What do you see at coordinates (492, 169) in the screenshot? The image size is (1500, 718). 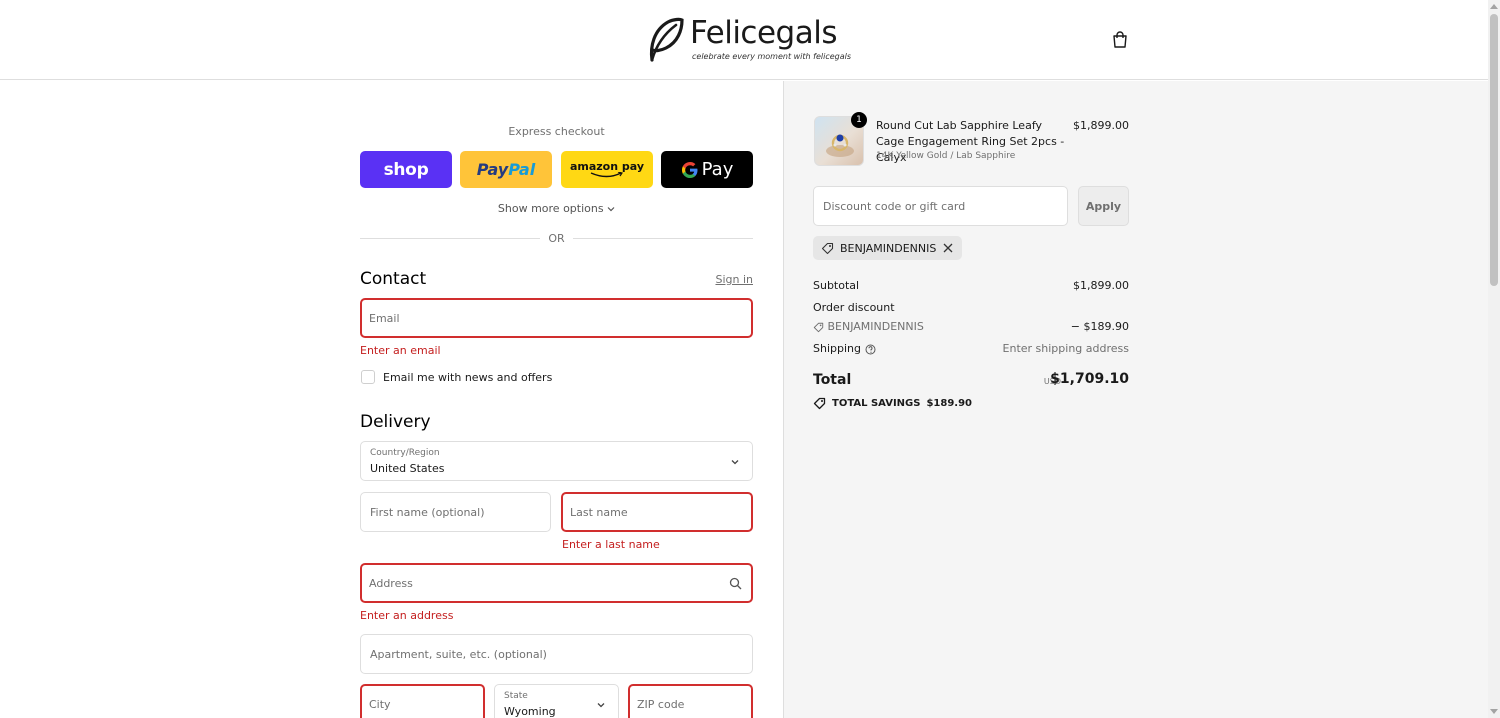 I see `paypal-label-1: Pay` at bounding box center [492, 169].